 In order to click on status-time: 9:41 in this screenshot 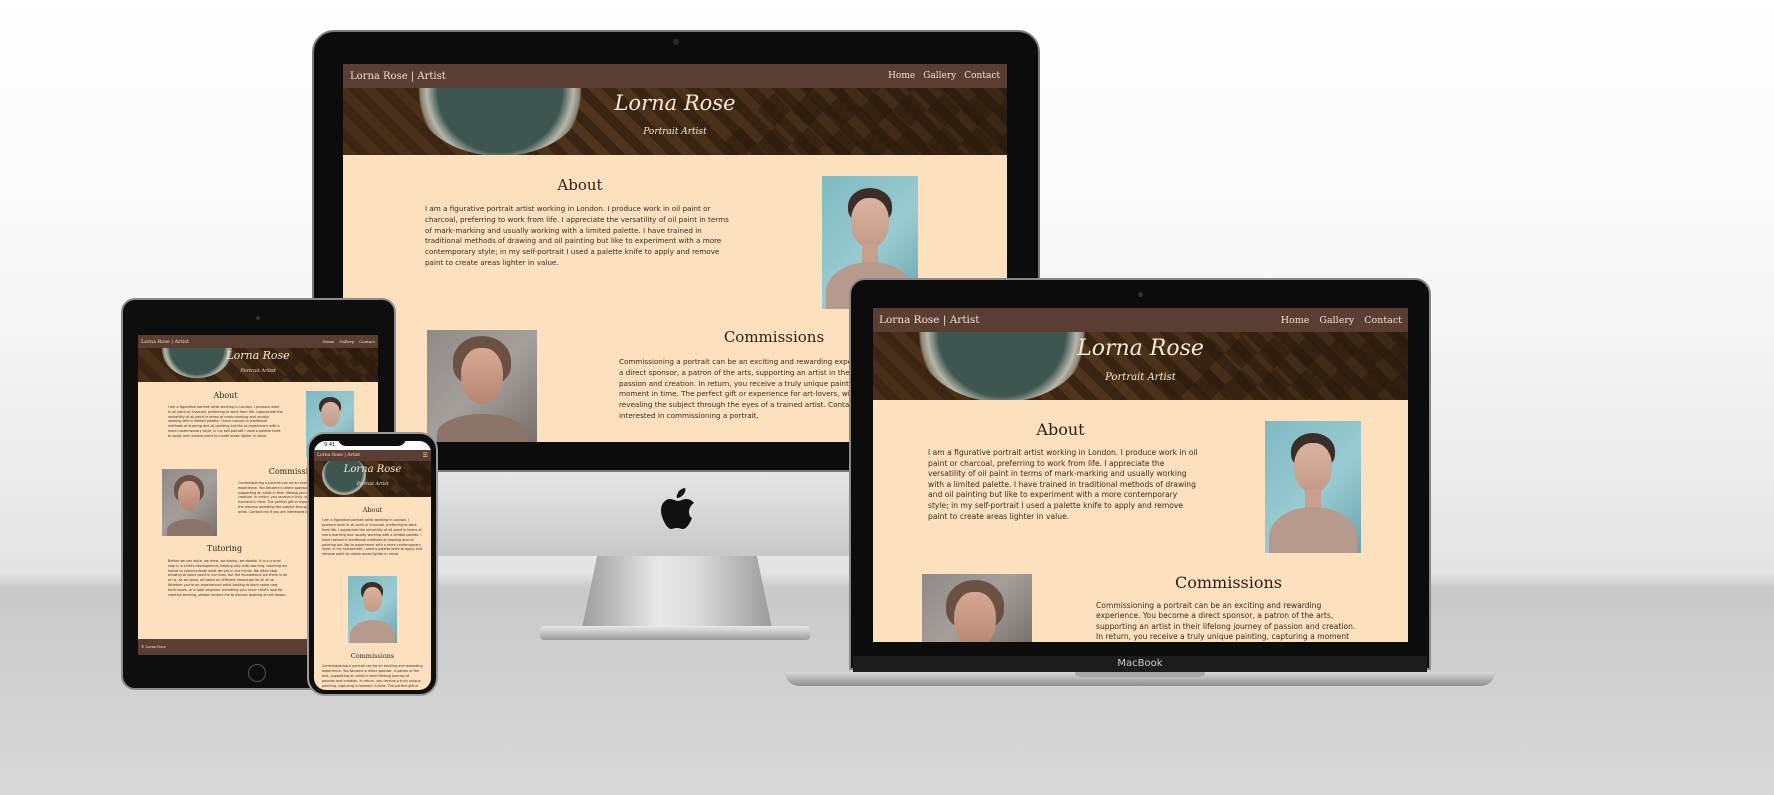, I will do `click(330, 445)`.